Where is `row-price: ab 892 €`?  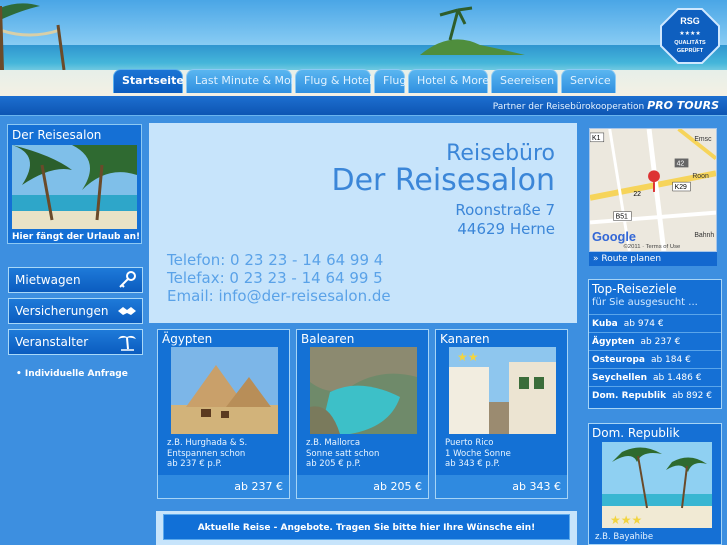
row-price: ab 892 € is located at coordinates (692, 396).